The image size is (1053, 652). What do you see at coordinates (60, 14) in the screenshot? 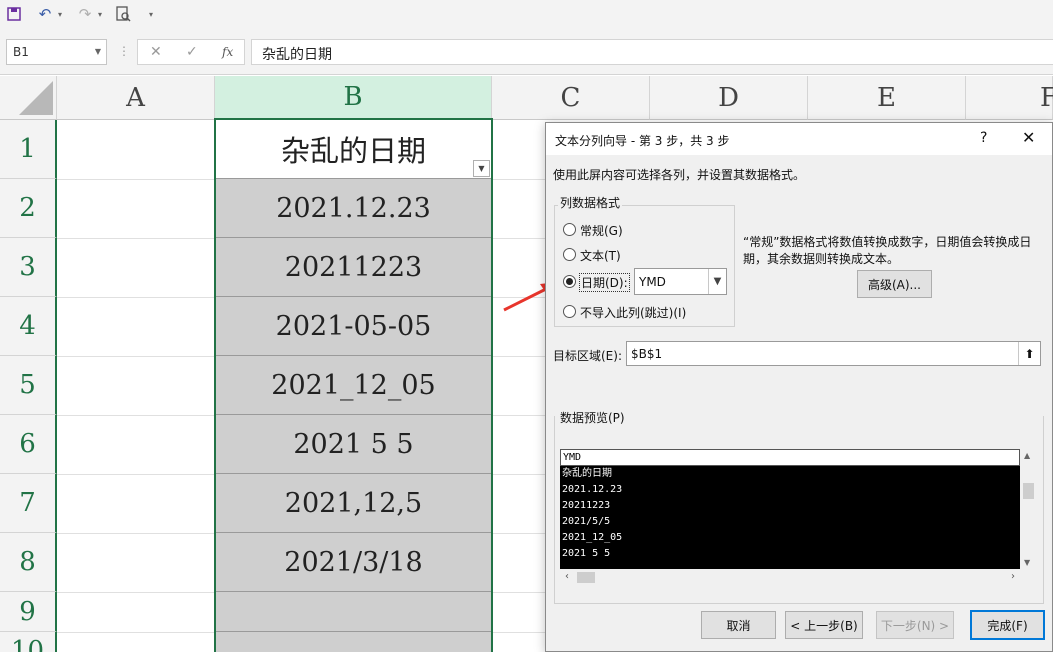
I see `undo-dropdown-icon: ▾` at bounding box center [60, 14].